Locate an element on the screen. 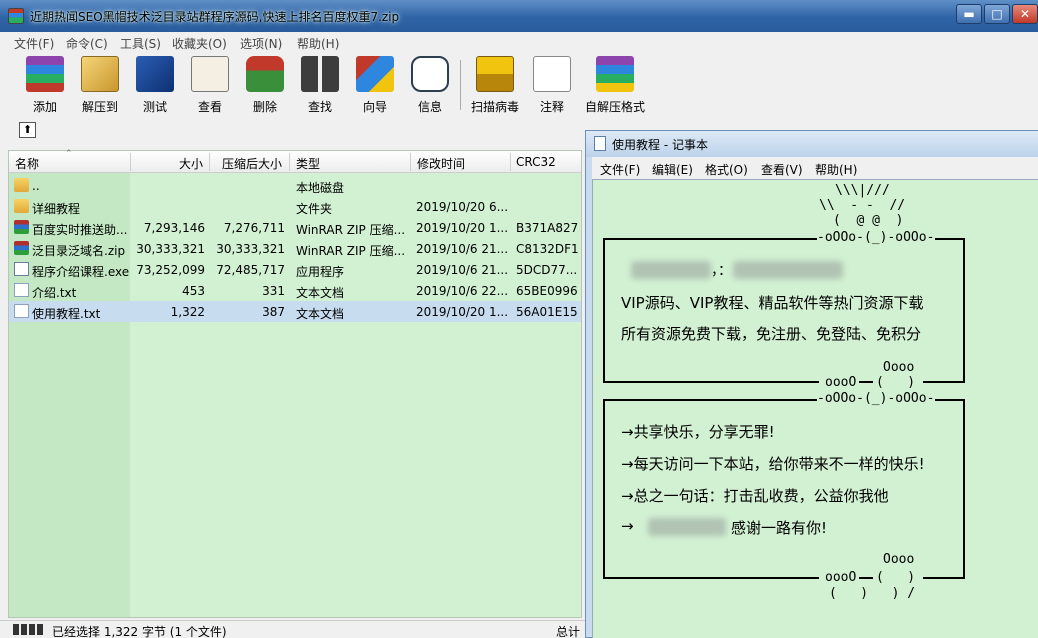 Image resolution: width=1038 pixels, height=638 pixels. box1-line1: VIP源码、VIP教程、精品软件等热门资源下载 is located at coordinates (772, 303).